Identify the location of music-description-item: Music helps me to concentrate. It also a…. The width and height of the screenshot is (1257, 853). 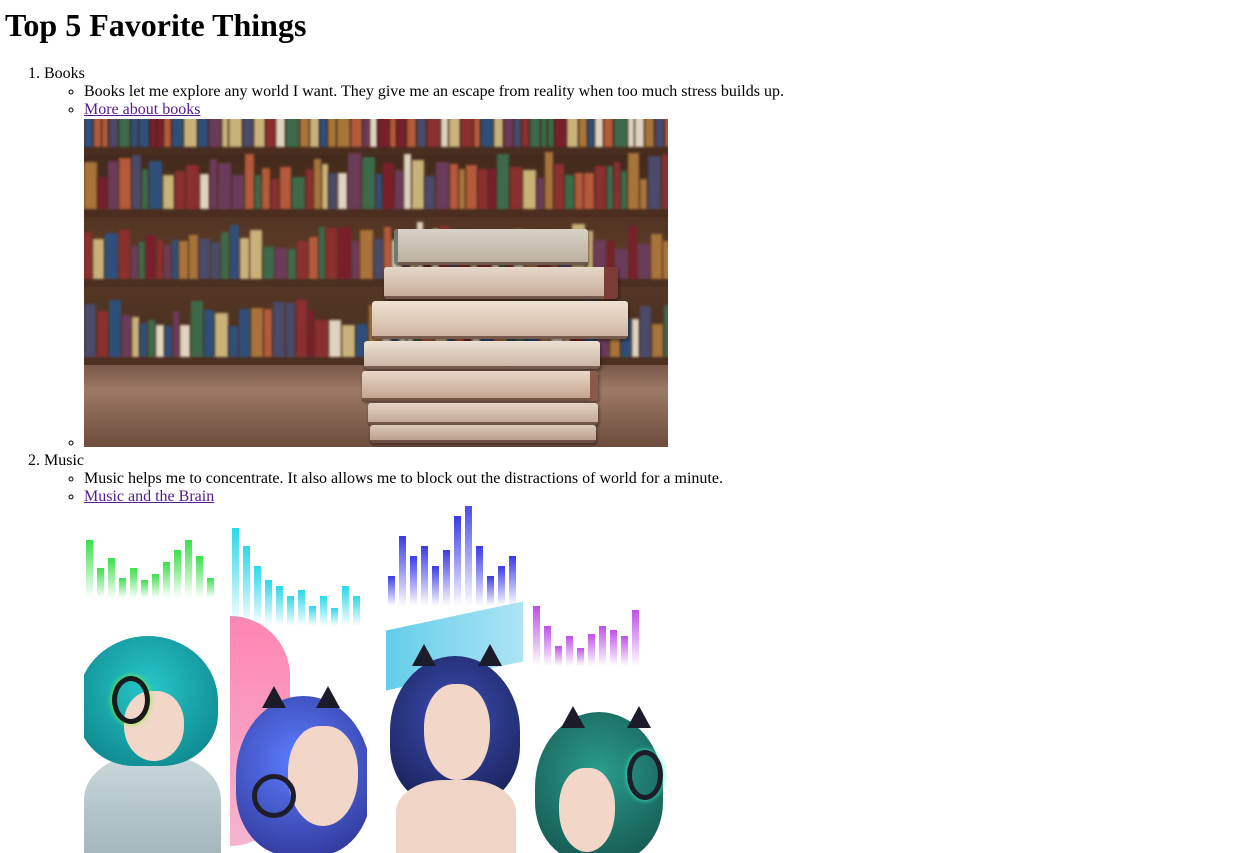
(434, 479).